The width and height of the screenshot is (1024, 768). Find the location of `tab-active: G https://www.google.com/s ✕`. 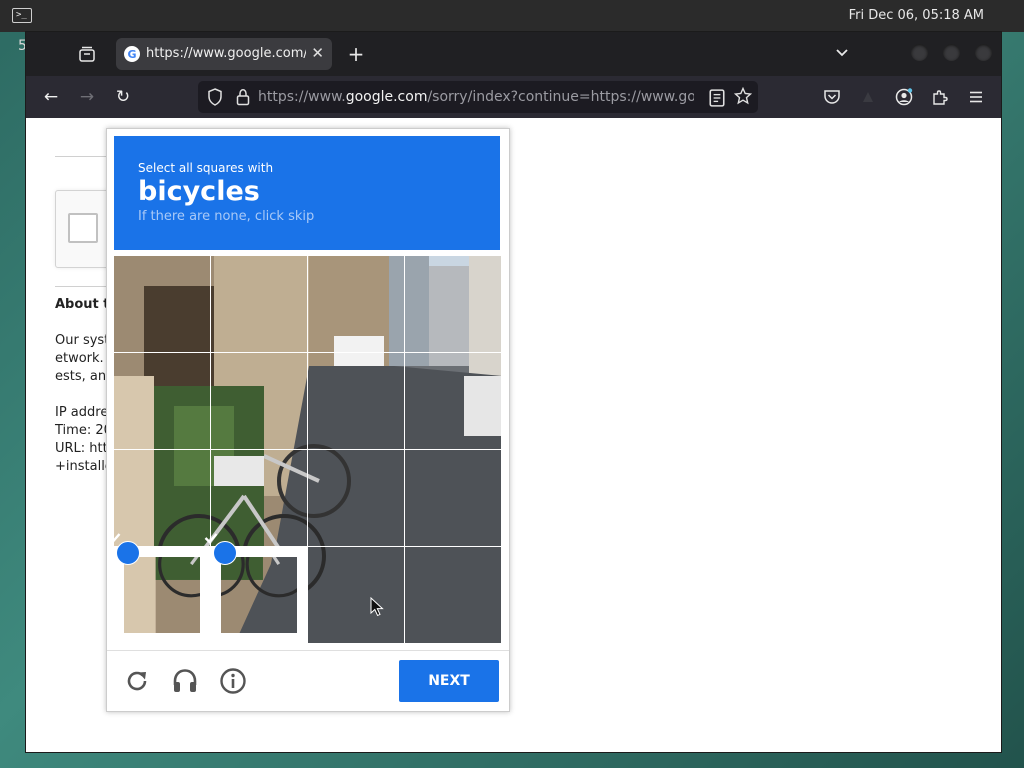

tab-active: G https://www.google.com/s ✕ is located at coordinates (224, 54).